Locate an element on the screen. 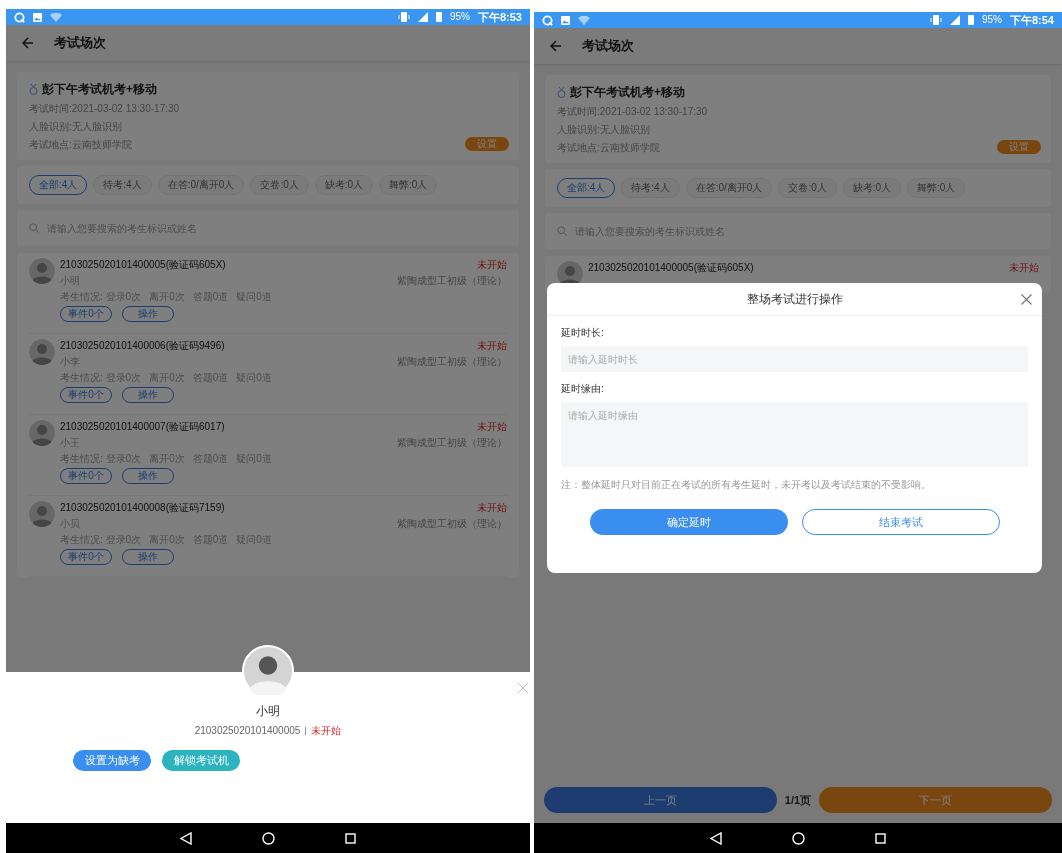 The width and height of the screenshot is (1062, 853). page-indicator: 1/1页 is located at coordinates (798, 800).